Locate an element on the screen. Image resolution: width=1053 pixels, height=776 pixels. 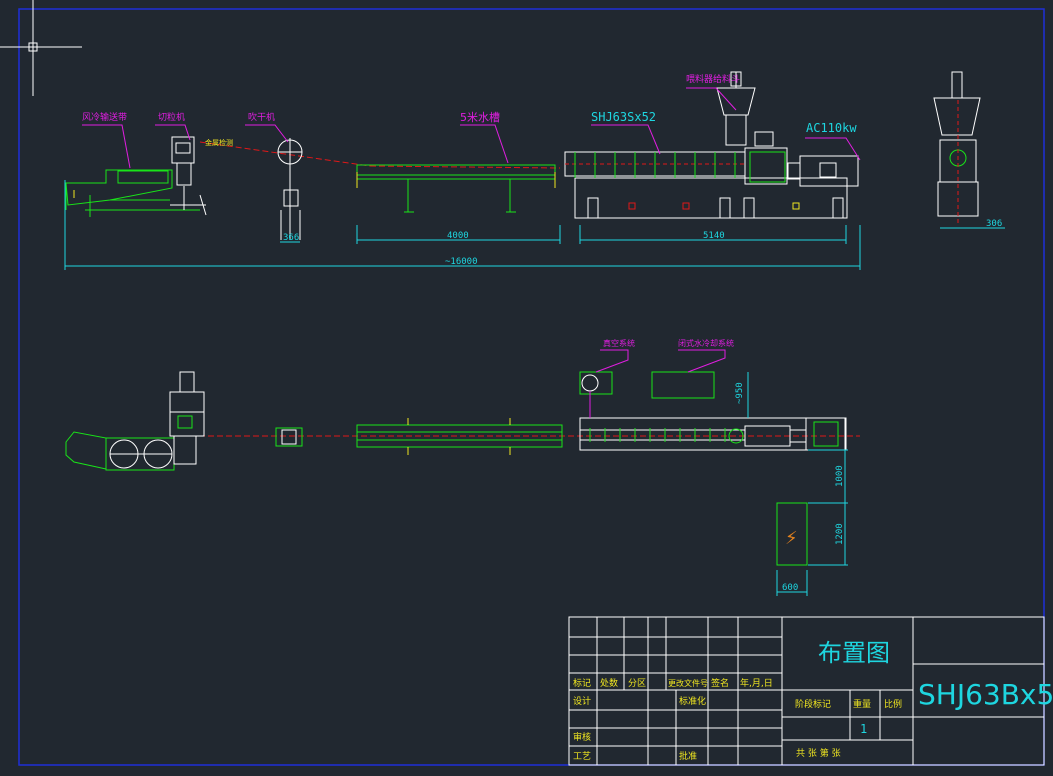
header-mark: 标记 is located at coordinates (582, 683).